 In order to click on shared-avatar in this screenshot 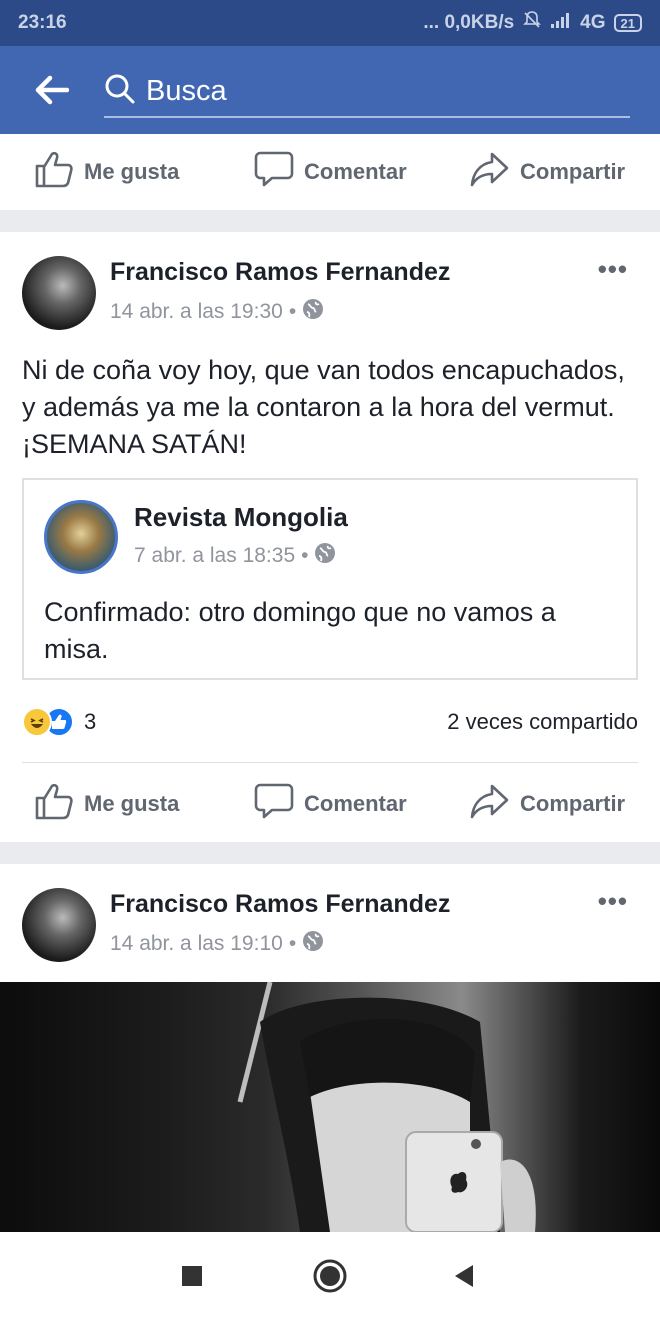, I will do `click(81, 537)`.